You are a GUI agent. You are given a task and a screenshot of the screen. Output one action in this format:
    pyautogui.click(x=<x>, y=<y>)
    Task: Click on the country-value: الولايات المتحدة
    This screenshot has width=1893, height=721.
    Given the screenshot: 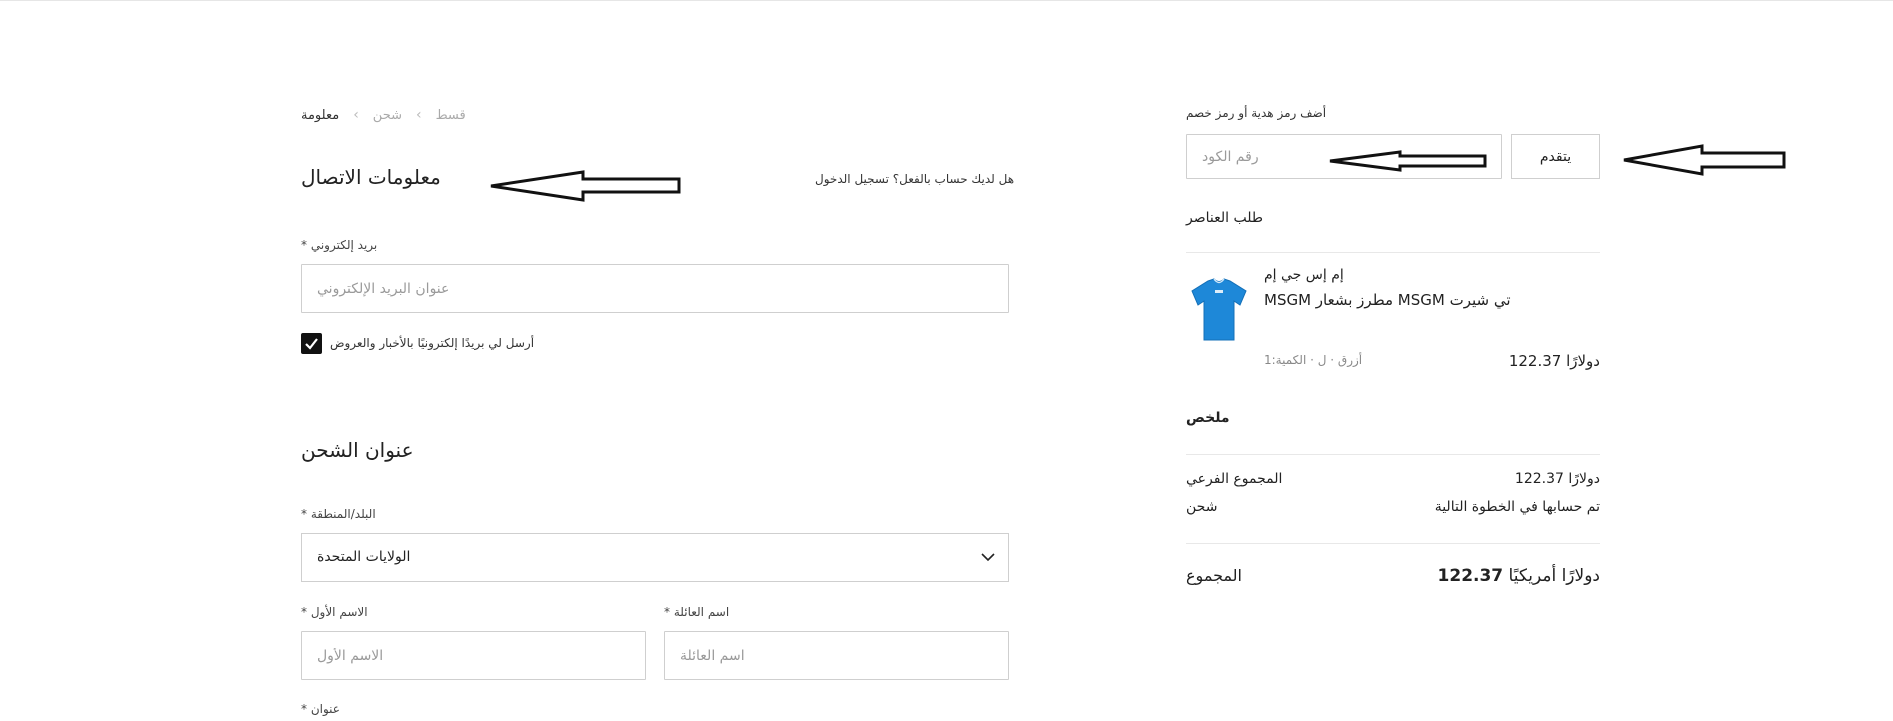 What is the action you would take?
    pyautogui.click(x=364, y=557)
    